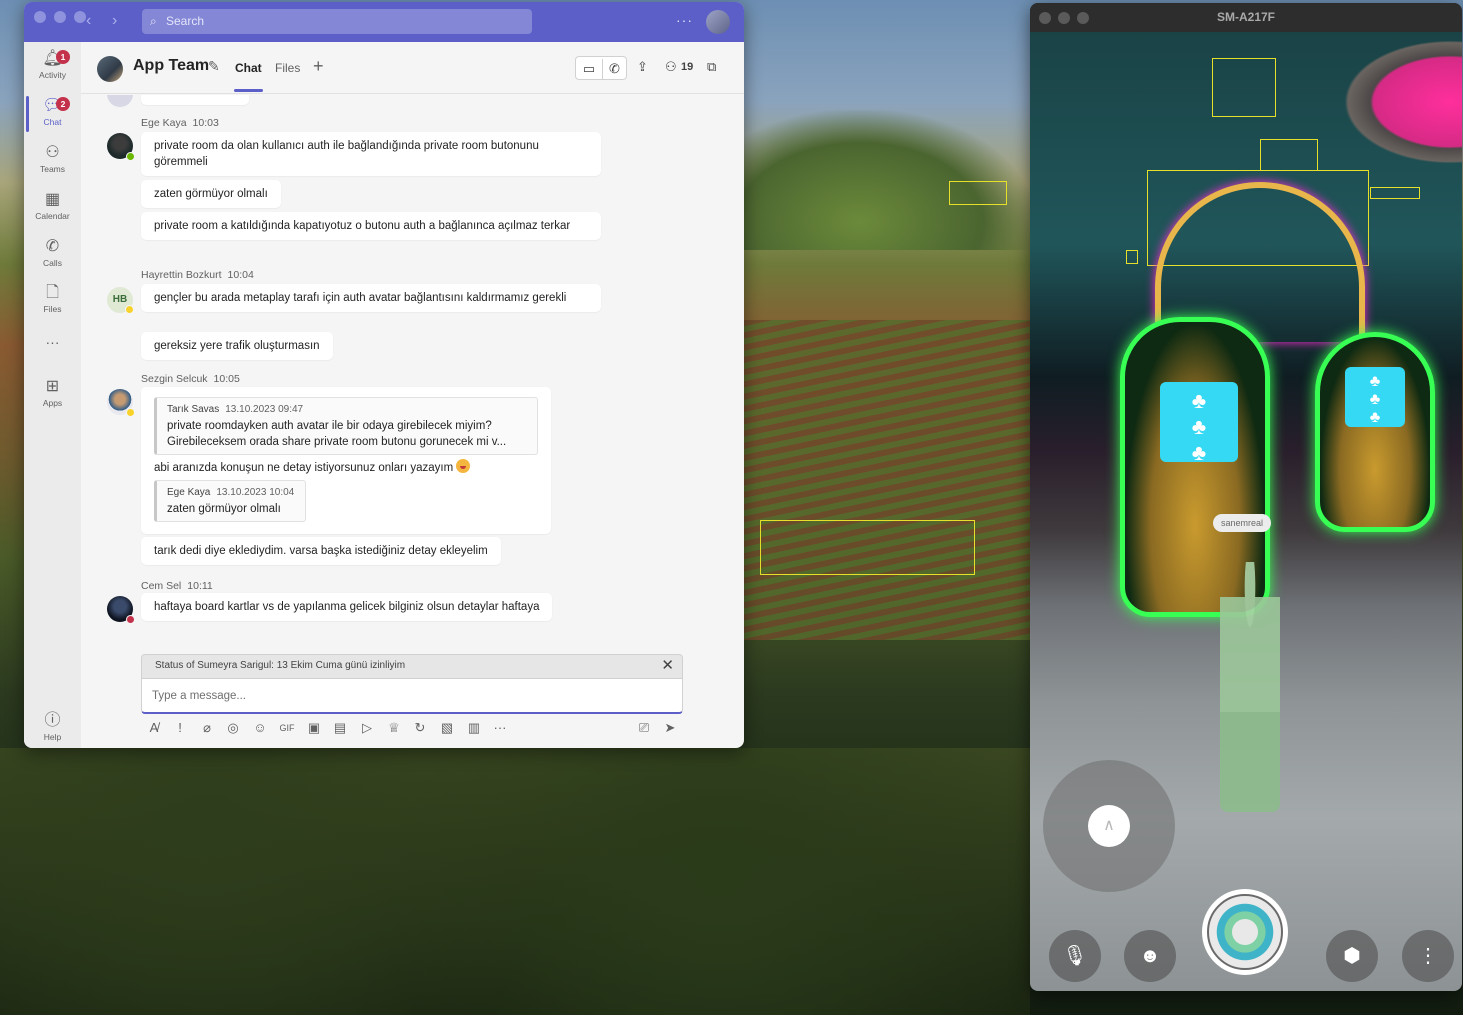 The image size is (1463, 1015). Describe the element at coordinates (687, 67) in the screenshot. I see `participants-count: 19` at that location.